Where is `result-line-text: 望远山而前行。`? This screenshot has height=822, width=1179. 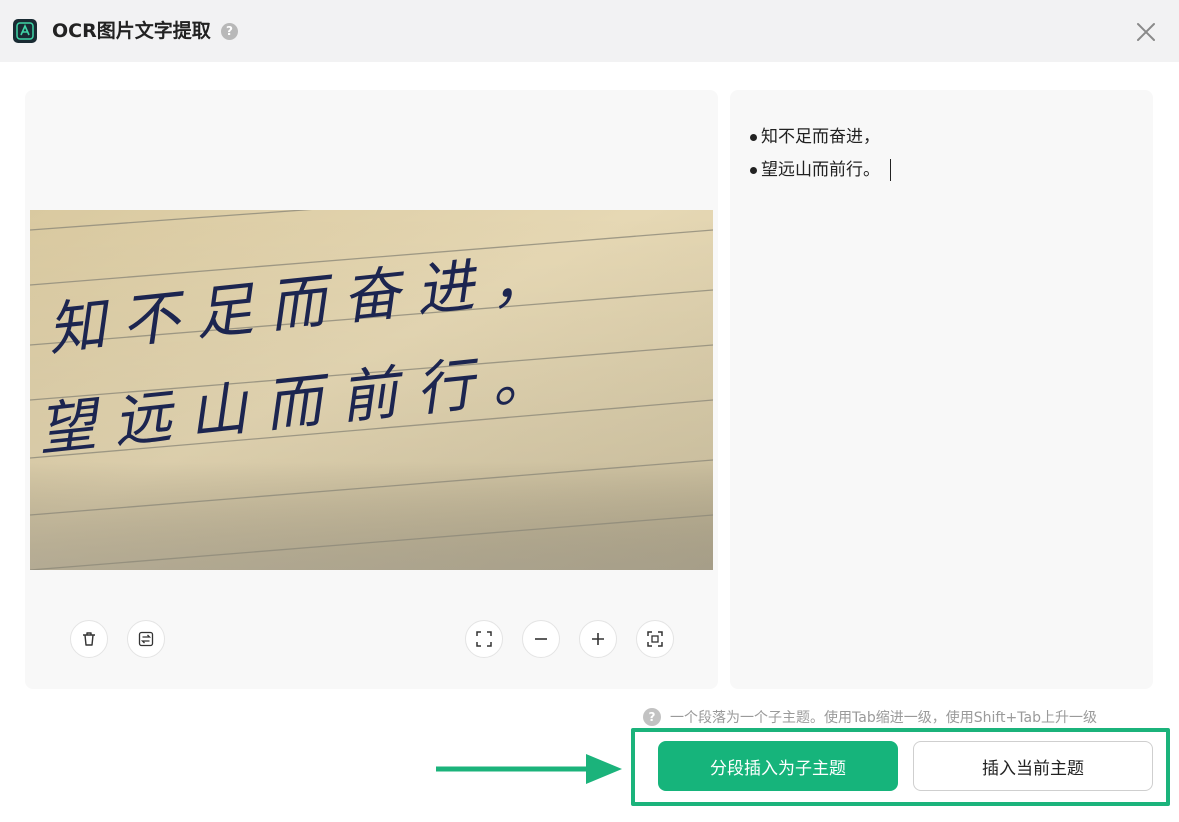
result-line-text: 望远山而前行。 is located at coordinates (820, 170).